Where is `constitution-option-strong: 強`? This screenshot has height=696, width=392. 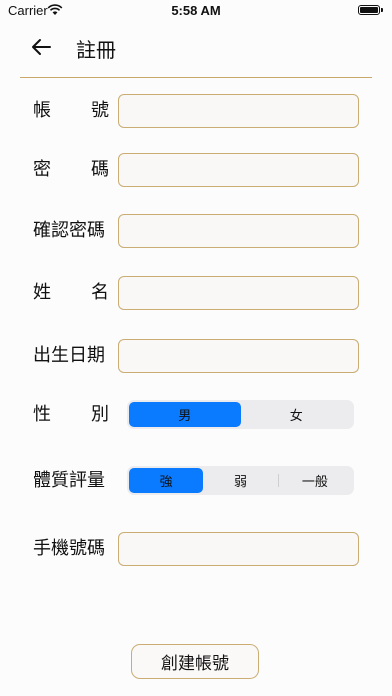
constitution-option-strong: 強 is located at coordinates (166, 480).